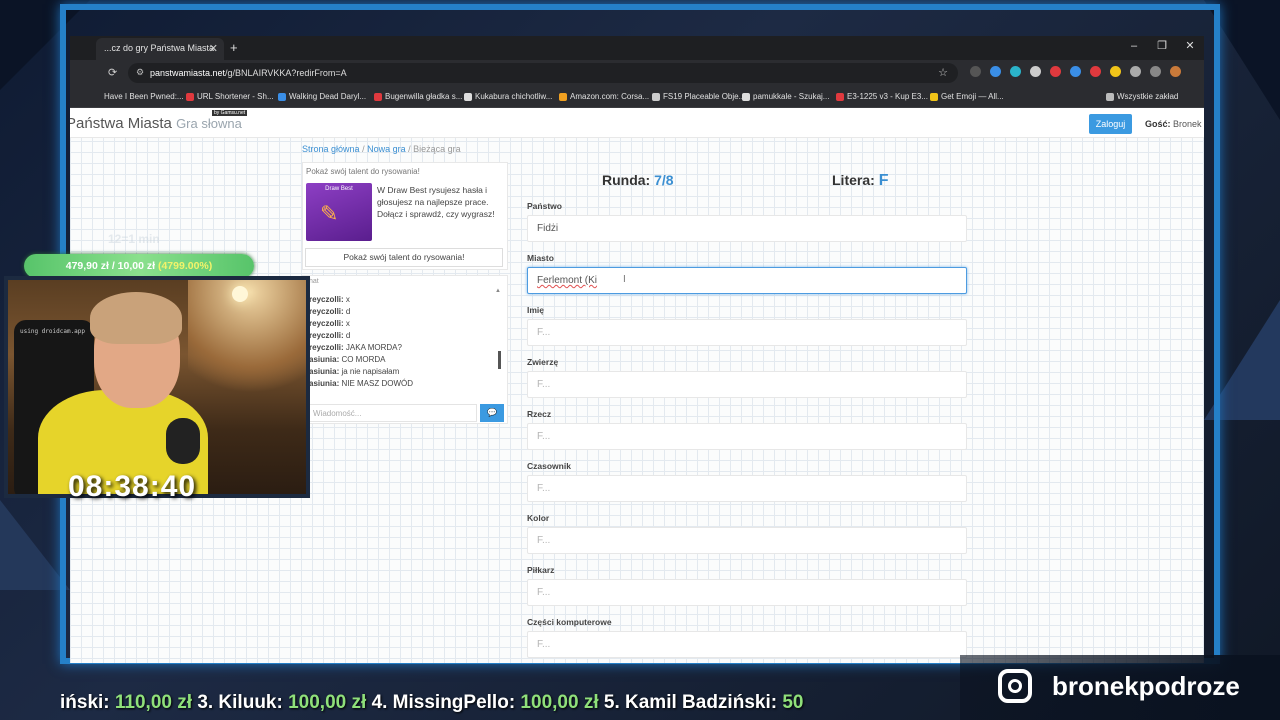 Image resolution: width=1280 pixels, height=720 pixels. I want to click on letter-indicator: Litera: F, so click(860, 181).